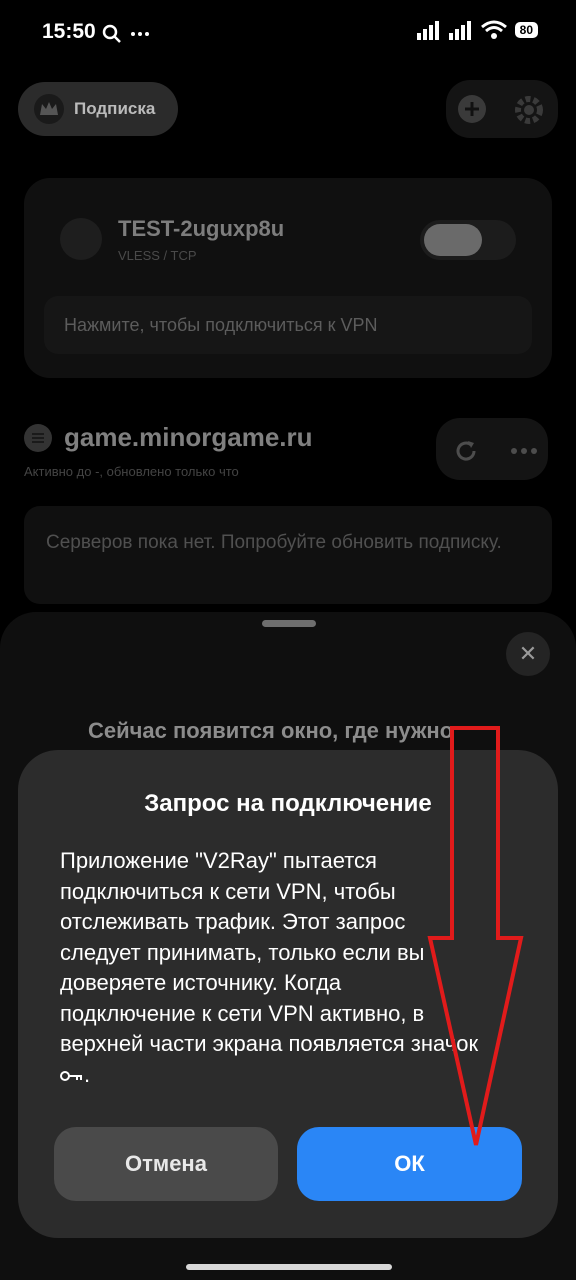 The height and width of the screenshot is (1280, 576). I want to click on key-icon, so click(71, 1075).